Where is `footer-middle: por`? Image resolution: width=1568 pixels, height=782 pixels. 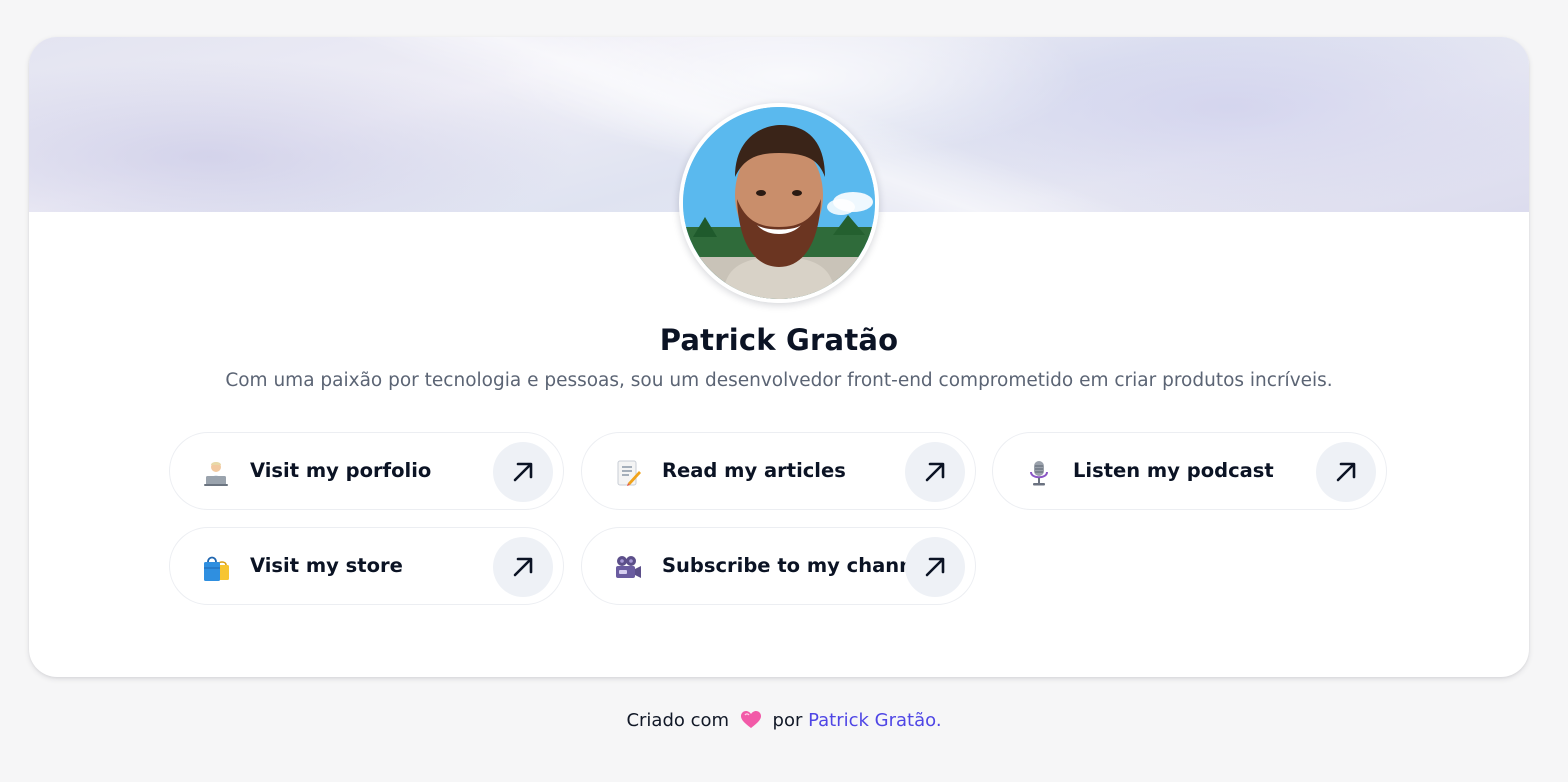 footer-middle: por is located at coordinates (787, 720).